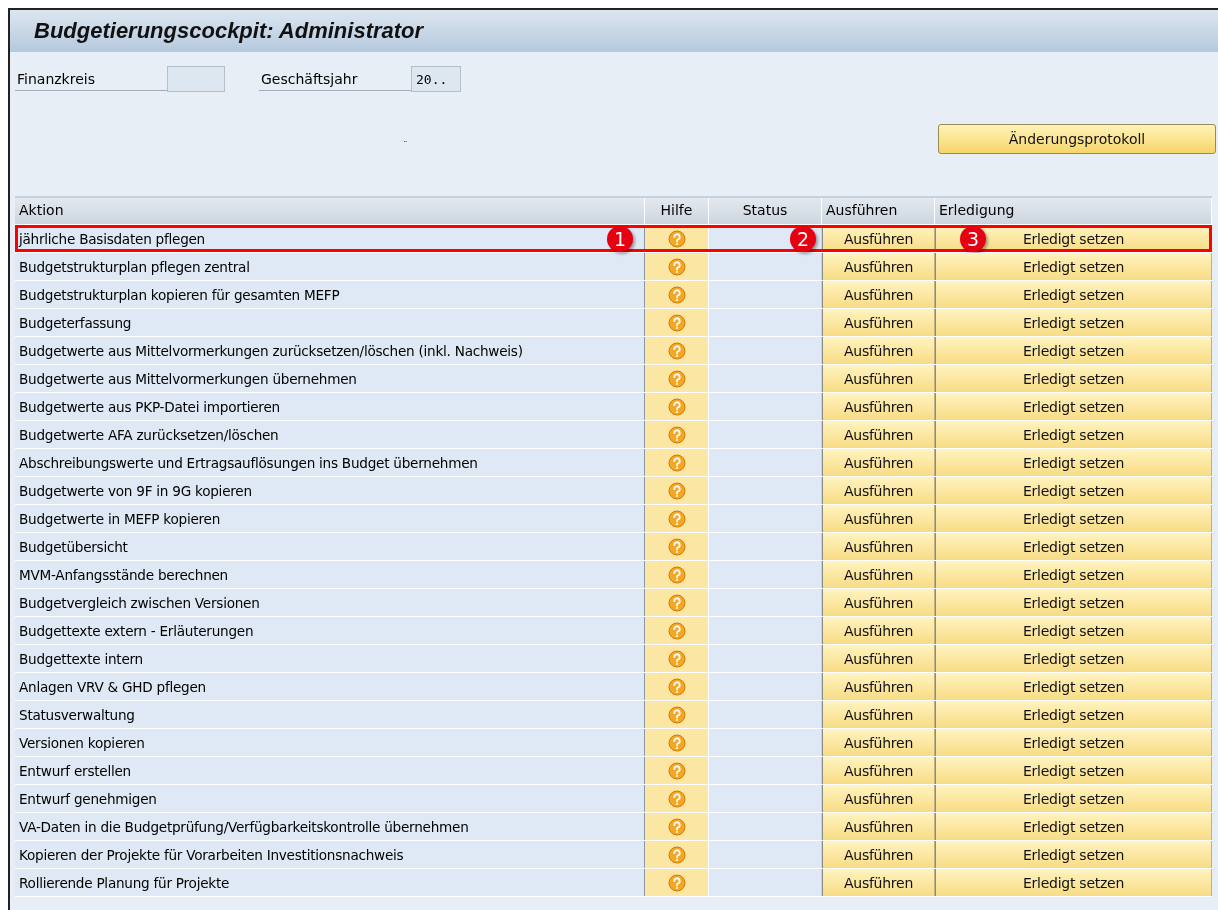  What do you see at coordinates (677, 211) in the screenshot?
I see `column-header: Hilfe` at bounding box center [677, 211].